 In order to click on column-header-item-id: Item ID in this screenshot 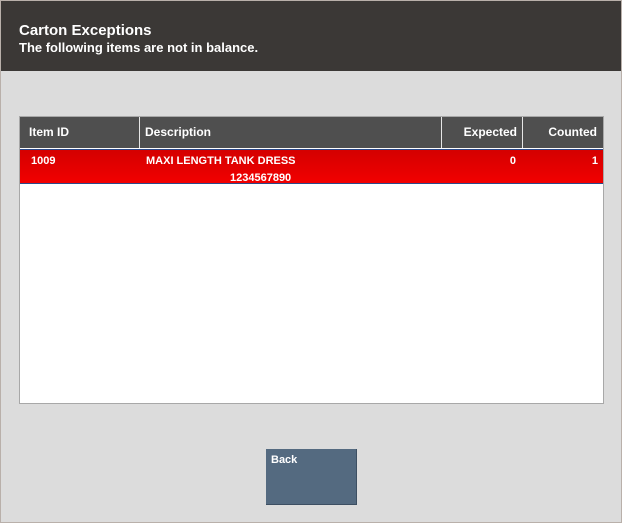, I will do `click(49, 132)`.